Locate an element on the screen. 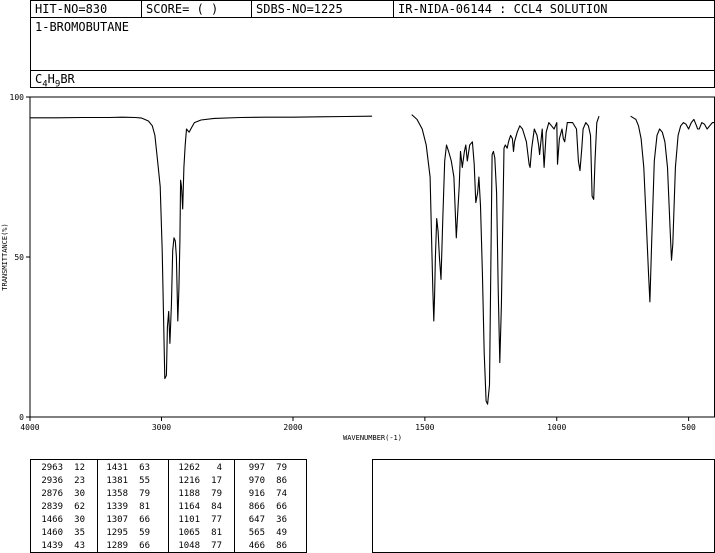 This screenshot has height=553, width=715. x-tick-label: 3000 is located at coordinates (161, 427).